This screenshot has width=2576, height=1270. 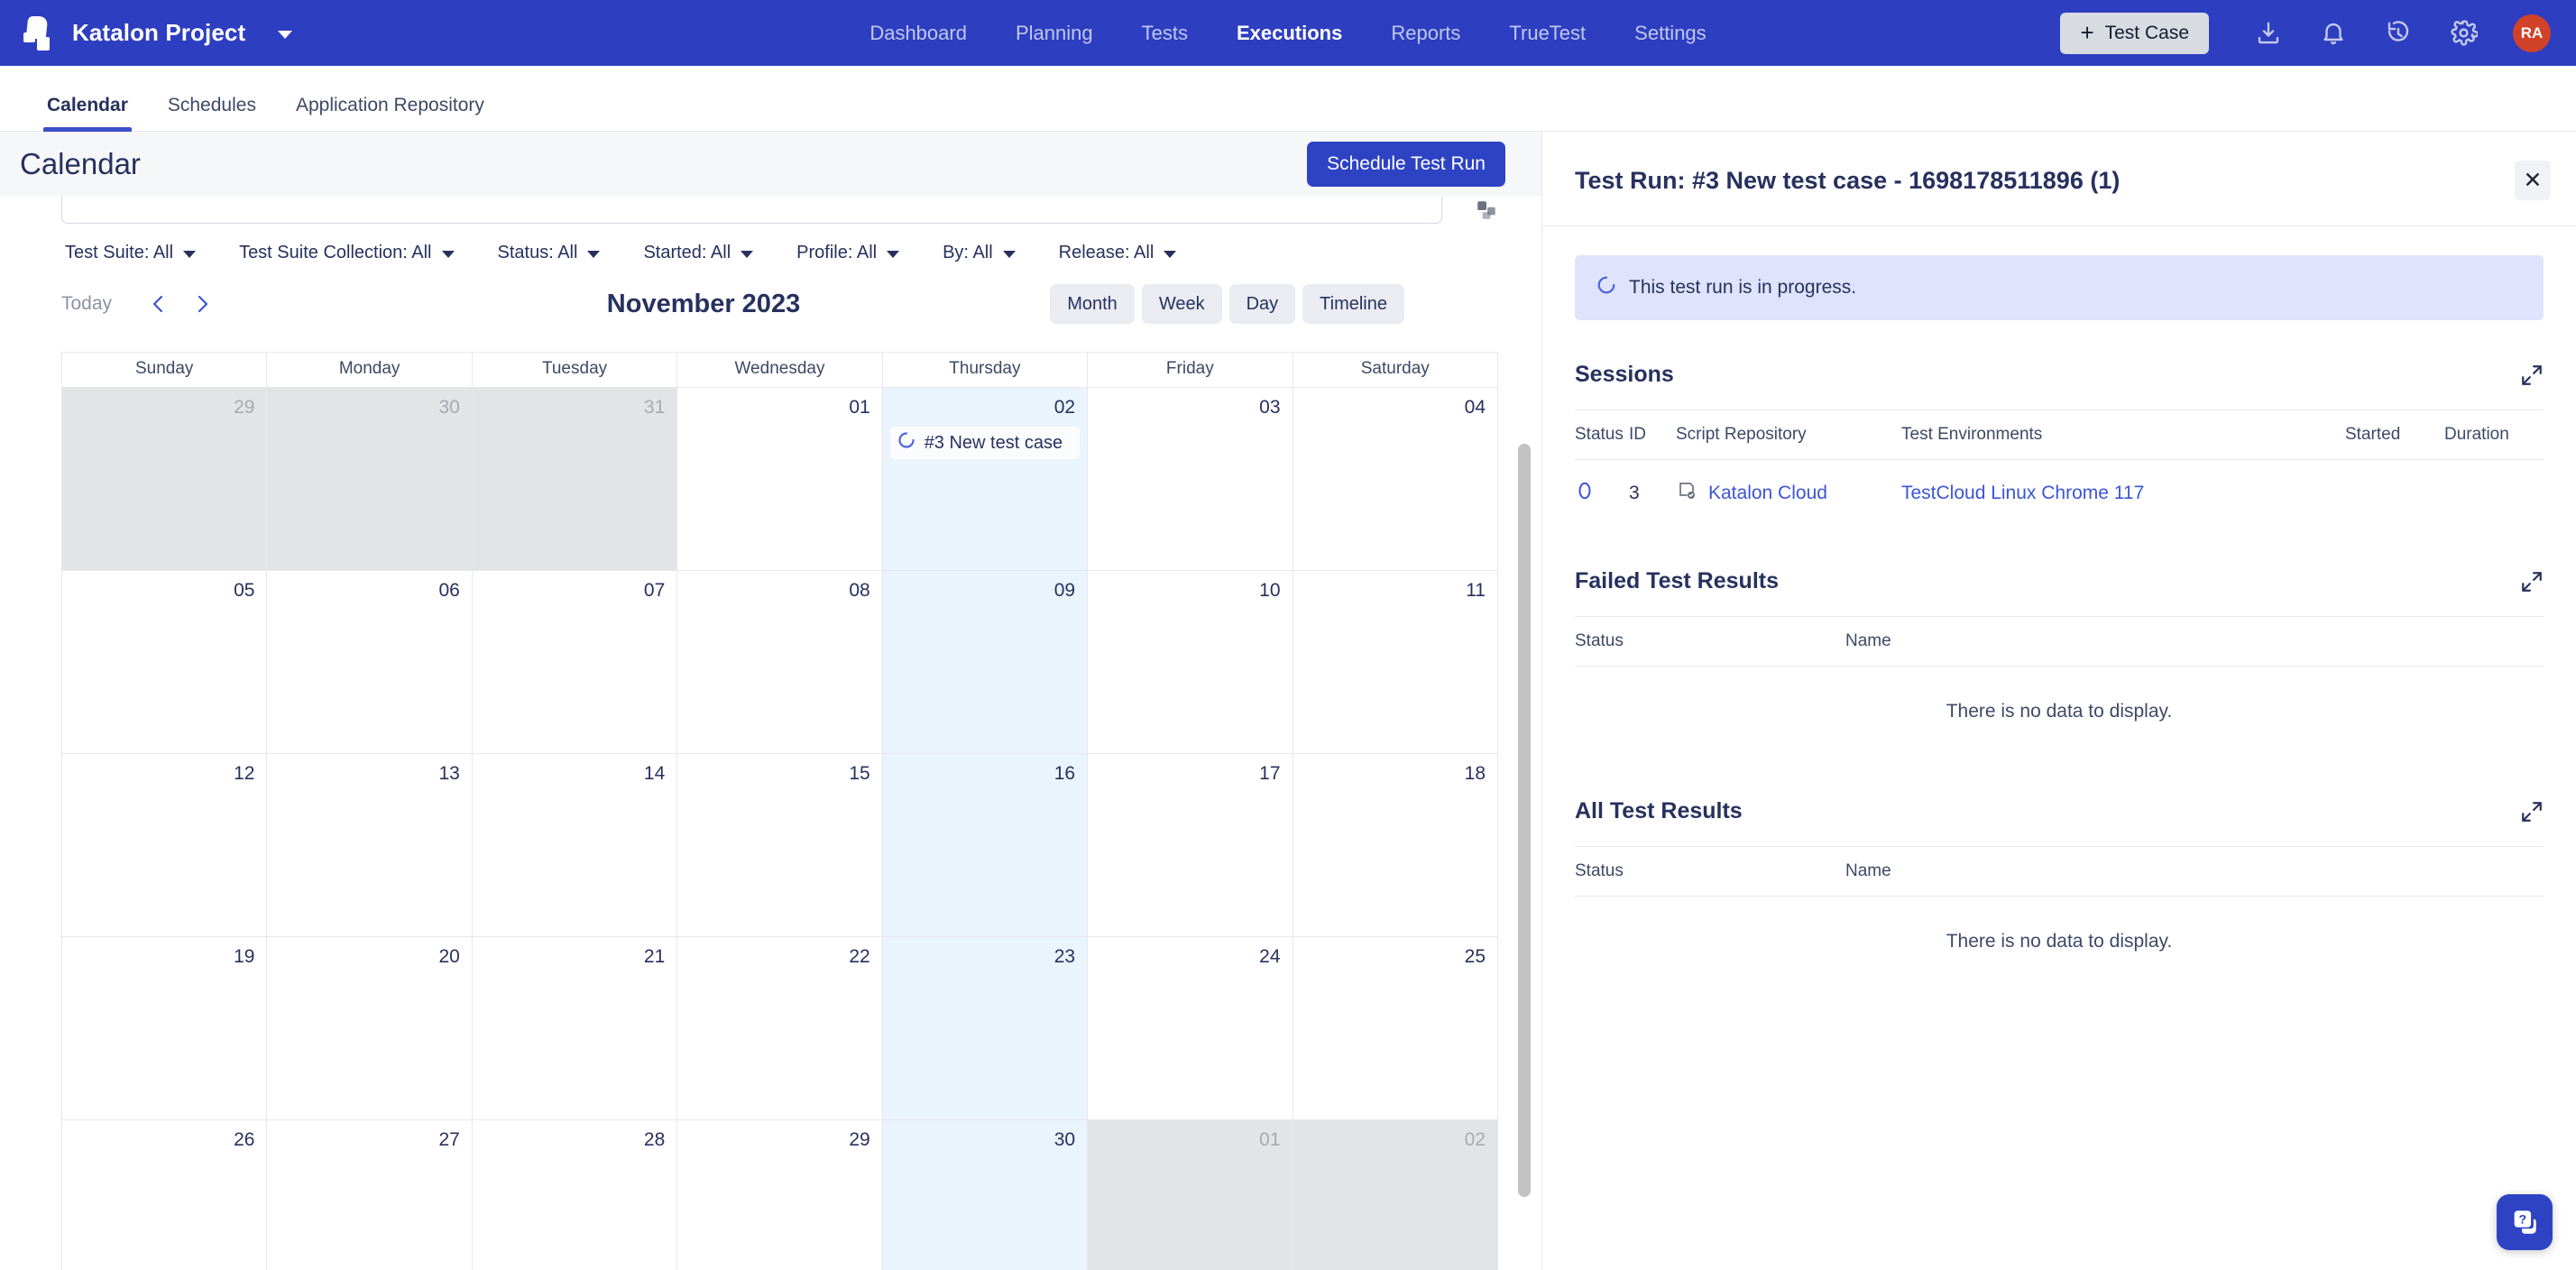 I want to click on gear-icon, so click(x=2463, y=33).